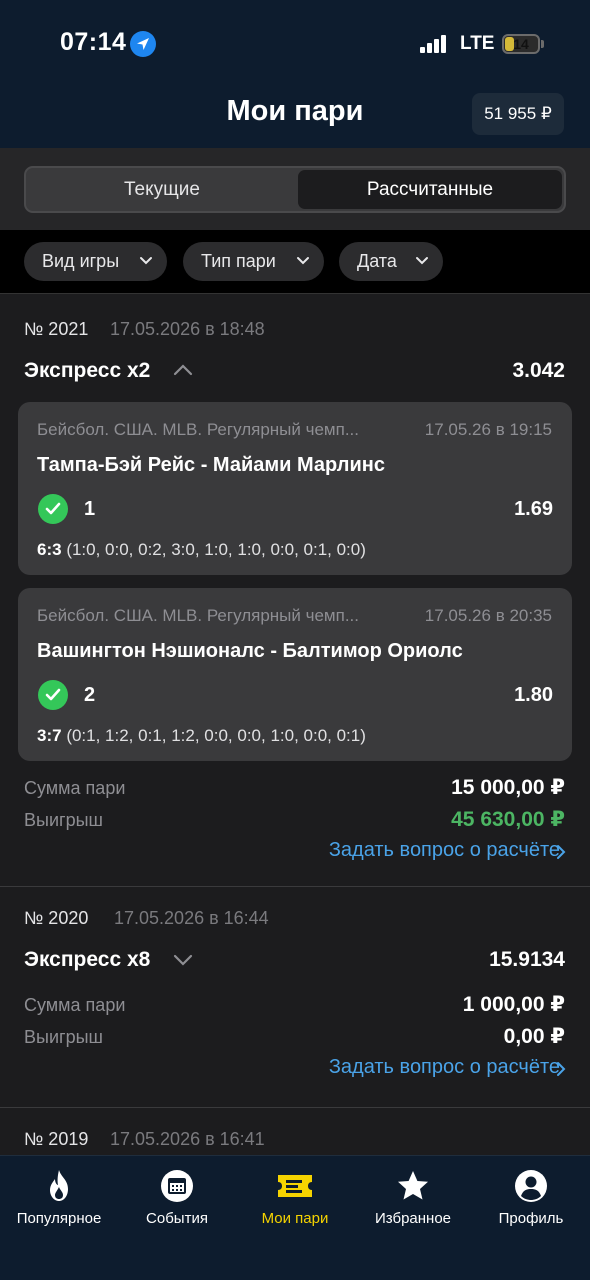 Image resolution: width=590 pixels, height=1280 pixels. What do you see at coordinates (187, 1139) in the screenshot?
I see `bet-date: 17.05.2026 в 16:41` at bounding box center [187, 1139].